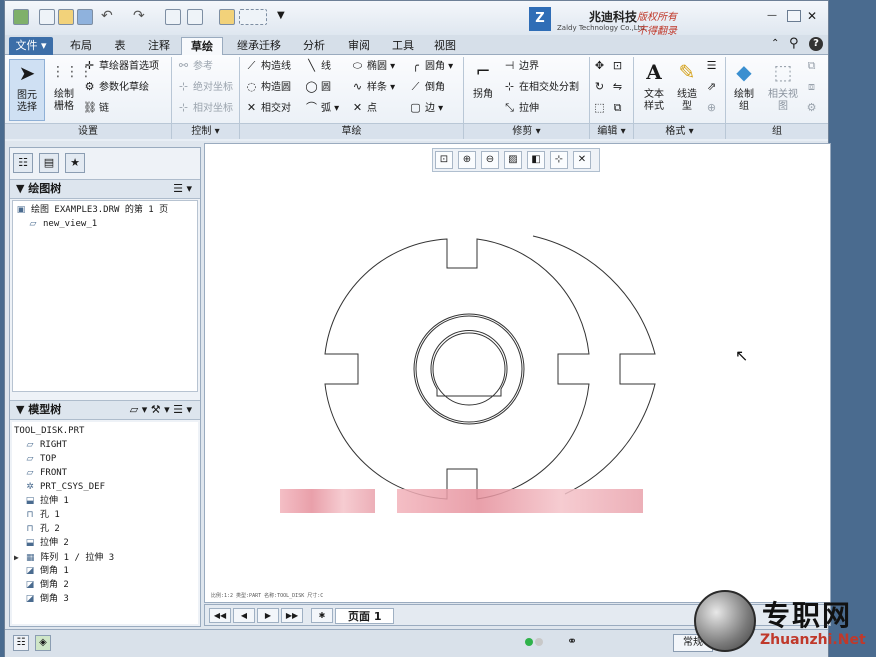  What do you see at coordinates (687, 90) in the screenshot?
I see `line-style-button: ✎ 线造 型` at bounding box center [687, 90].